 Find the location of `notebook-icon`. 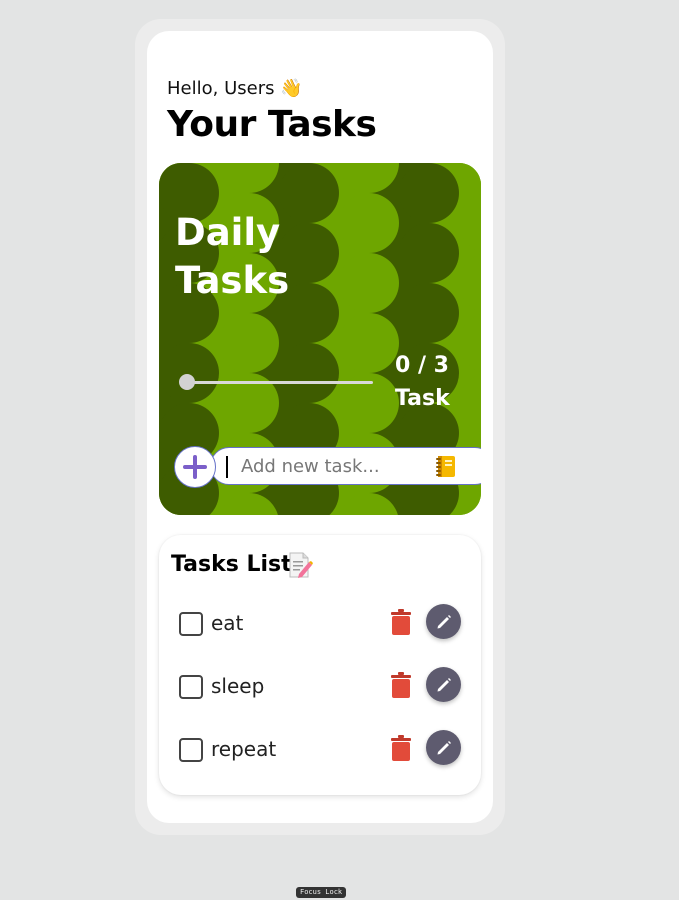

notebook-icon is located at coordinates (445, 466).